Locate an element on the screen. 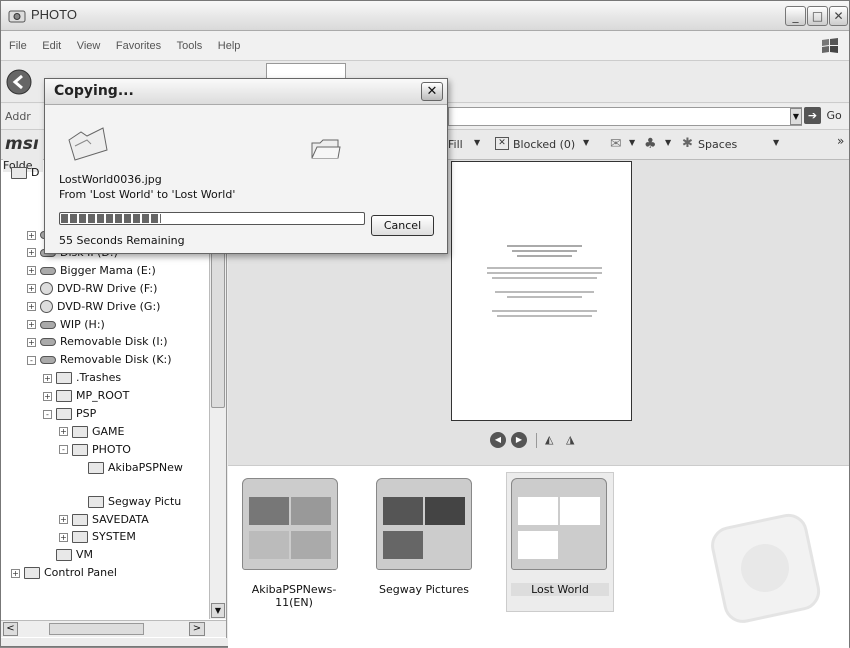 The width and height of the screenshot is (850, 648). scroll-left-button: < is located at coordinates (10, 629).